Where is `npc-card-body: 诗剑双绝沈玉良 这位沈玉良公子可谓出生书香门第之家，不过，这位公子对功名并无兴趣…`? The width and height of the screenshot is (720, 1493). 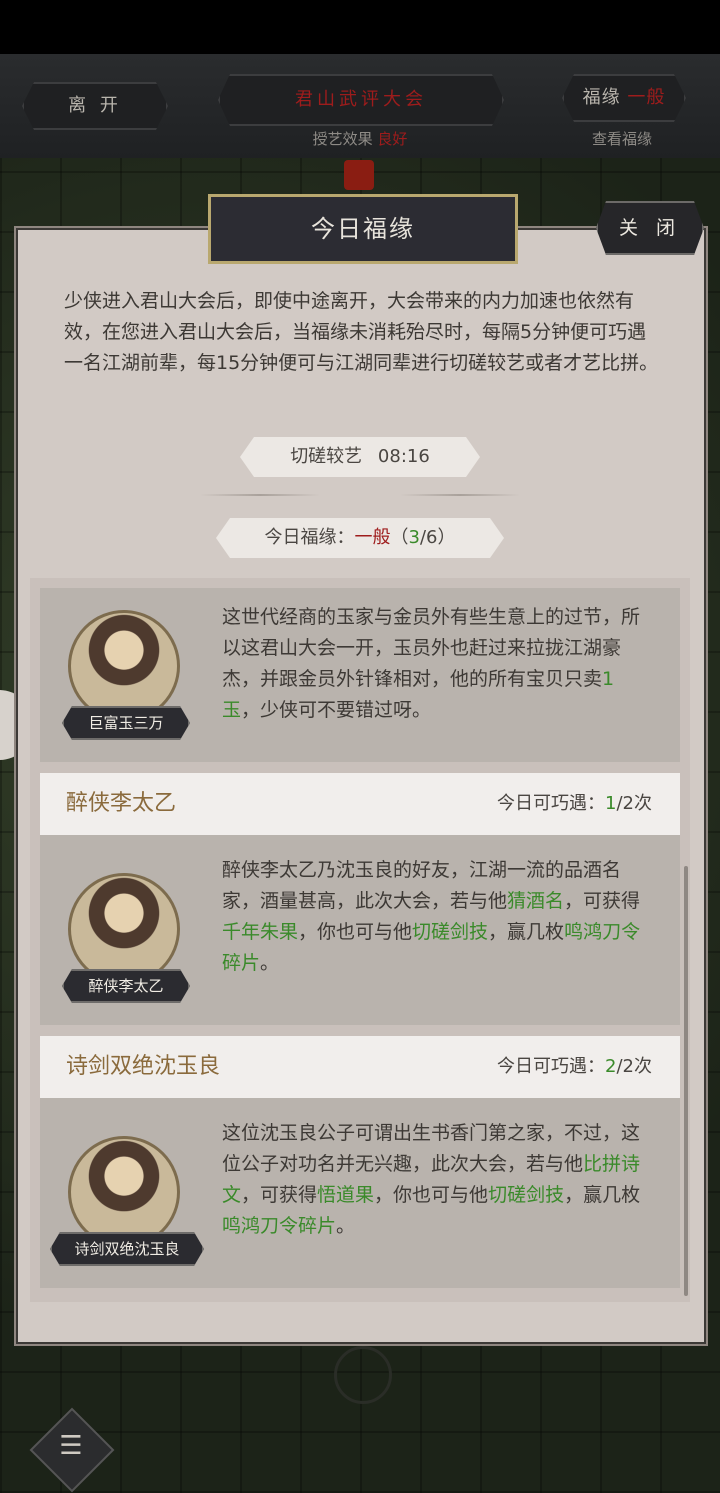 npc-card-body: 诗剑双绝沈玉良 这位沈玉良公子可谓出生书香门第之家，不过，这位公子对功名并无兴趣… is located at coordinates (360, 1193).